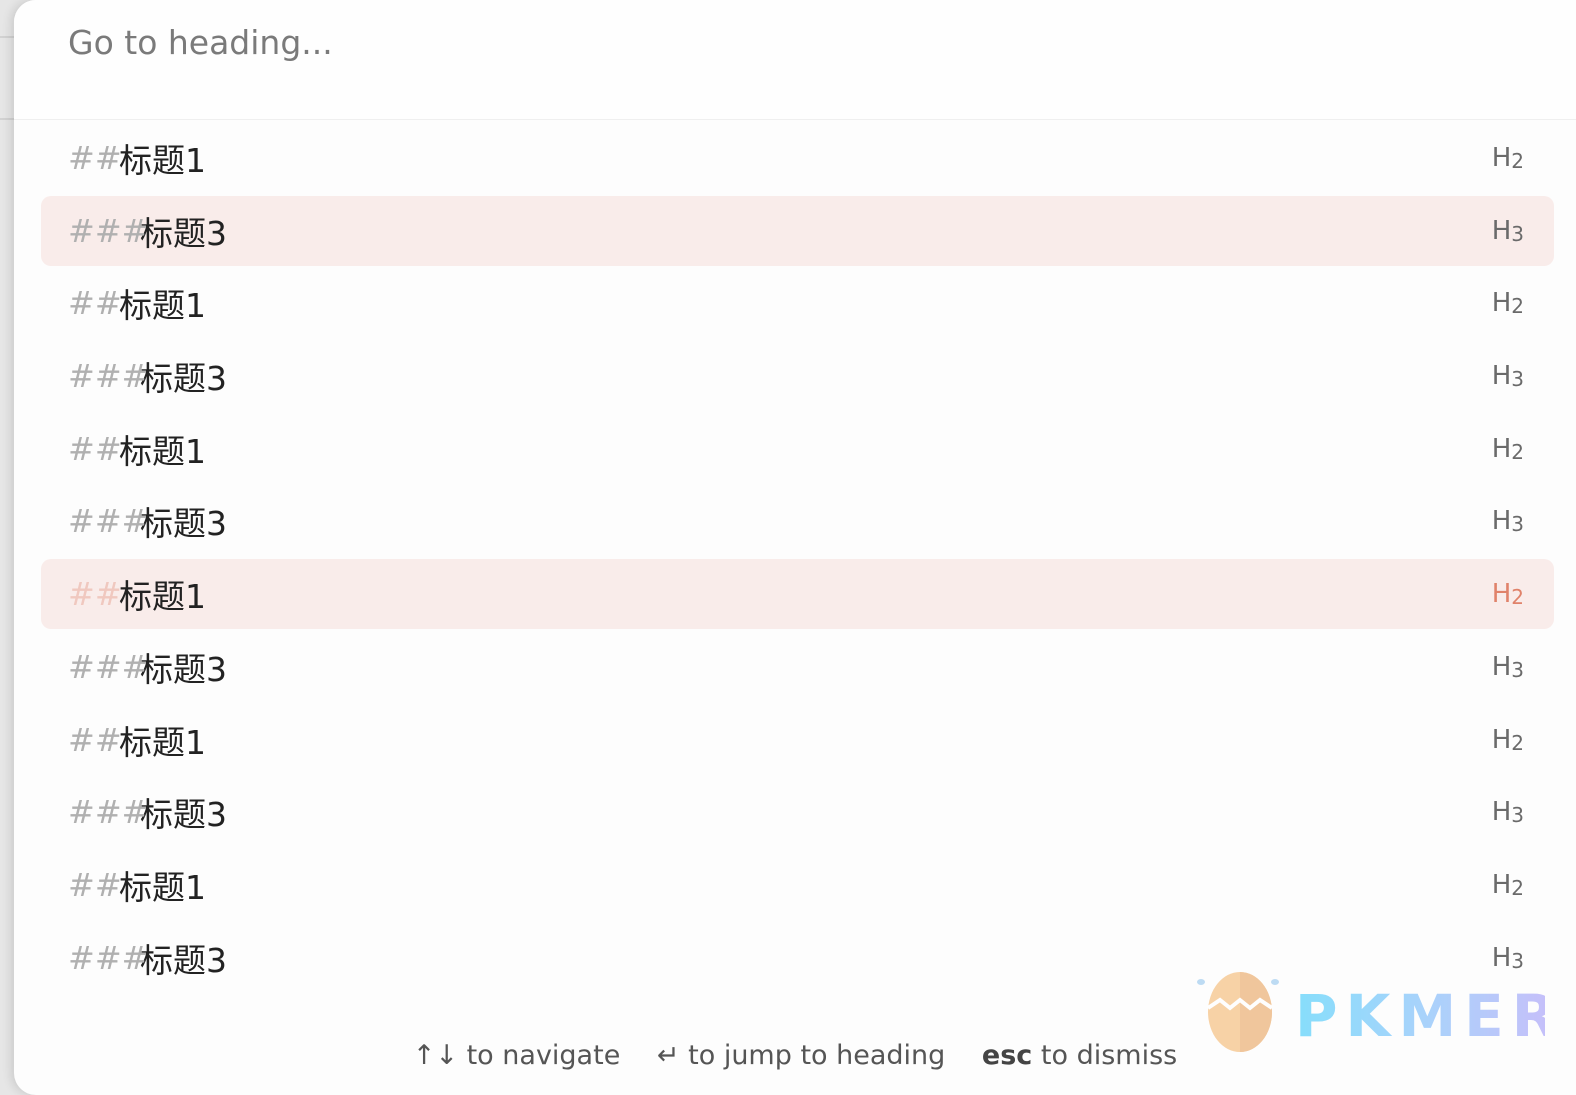  I want to click on instruction-navigate: ↑↓ to navigate, so click(517, 1055).